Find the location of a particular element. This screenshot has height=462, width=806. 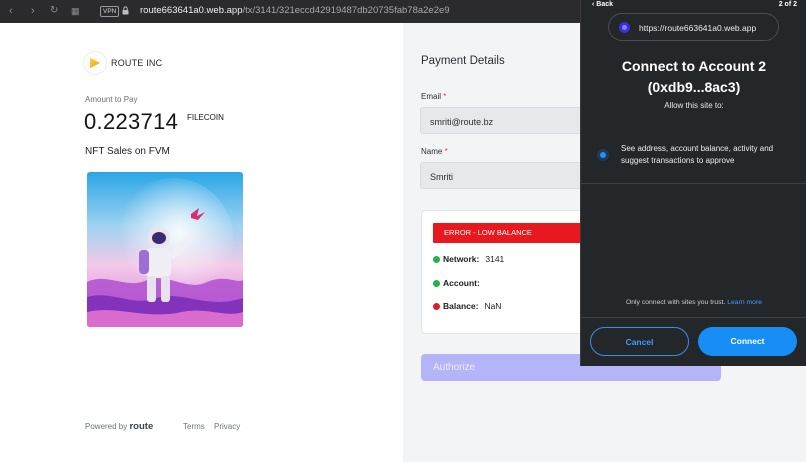

play-logo-icon is located at coordinates (95, 63).